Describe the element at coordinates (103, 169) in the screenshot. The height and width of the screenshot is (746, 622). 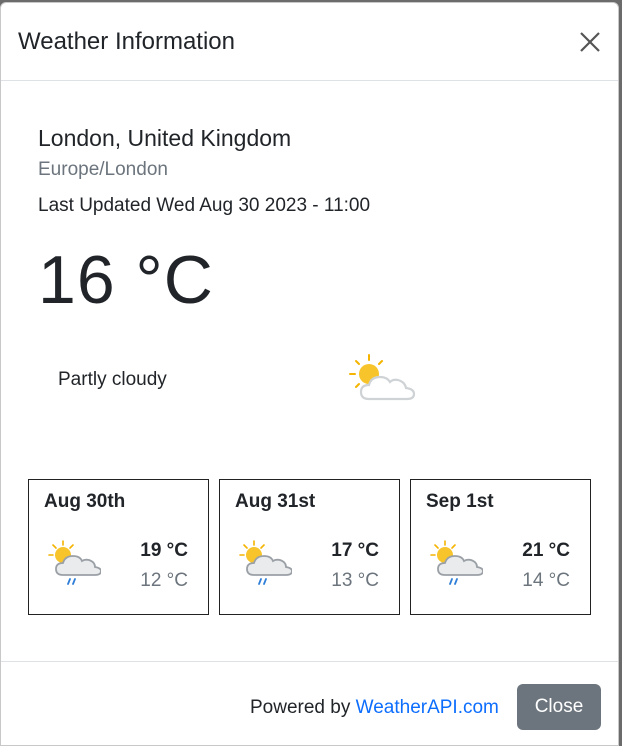
I see `timezone: Europe/London` at that location.